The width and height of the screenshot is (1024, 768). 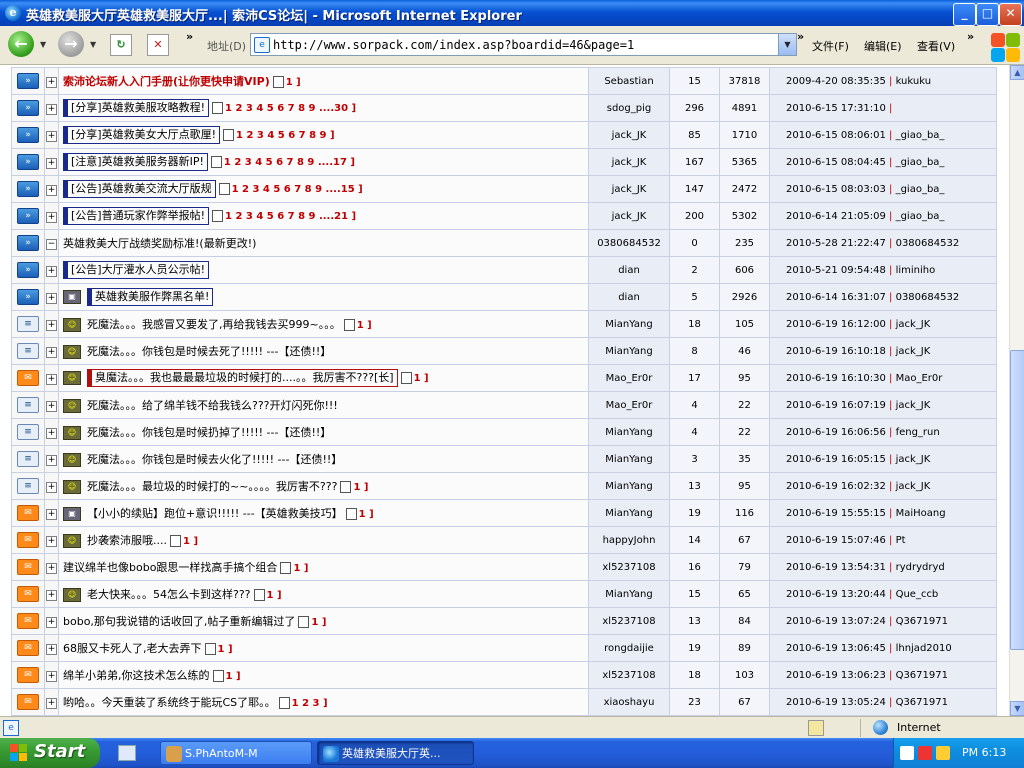 What do you see at coordinates (1016, 390) in the screenshot?
I see `vertical-scrollbar: ▲ ▼` at bounding box center [1016, 390].